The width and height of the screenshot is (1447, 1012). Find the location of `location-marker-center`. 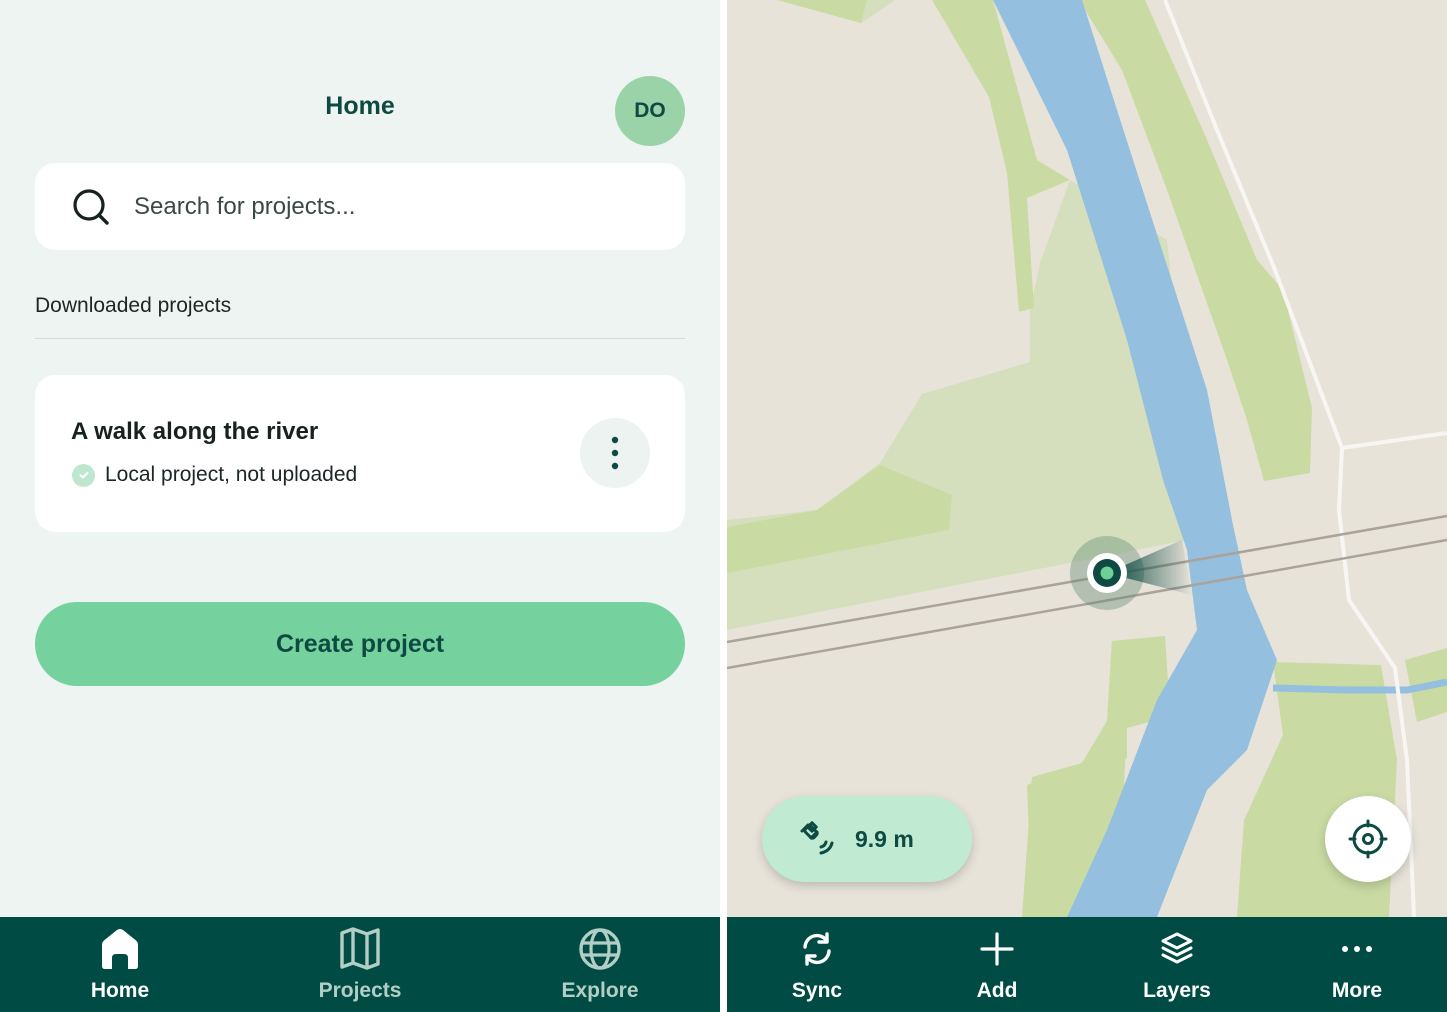

location-marker-center is located at coordinates (1107, 573).